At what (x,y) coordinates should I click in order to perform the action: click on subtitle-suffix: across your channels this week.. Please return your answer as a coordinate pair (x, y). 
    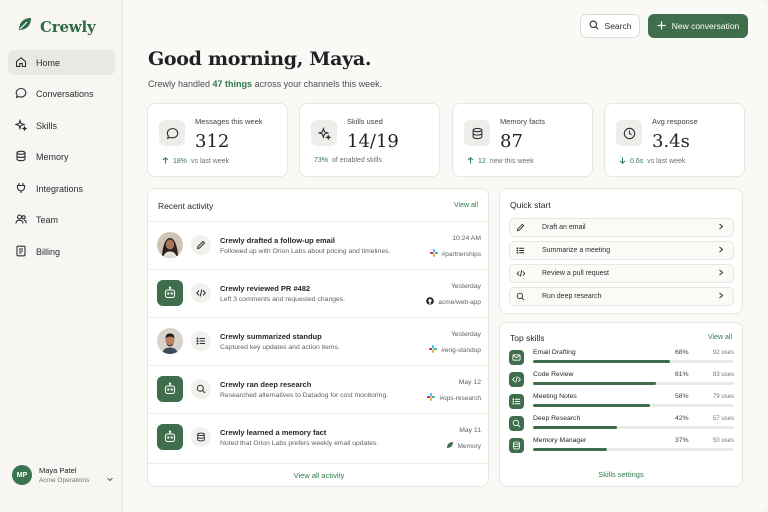
    Looking at the image, I should click on (317, 84).